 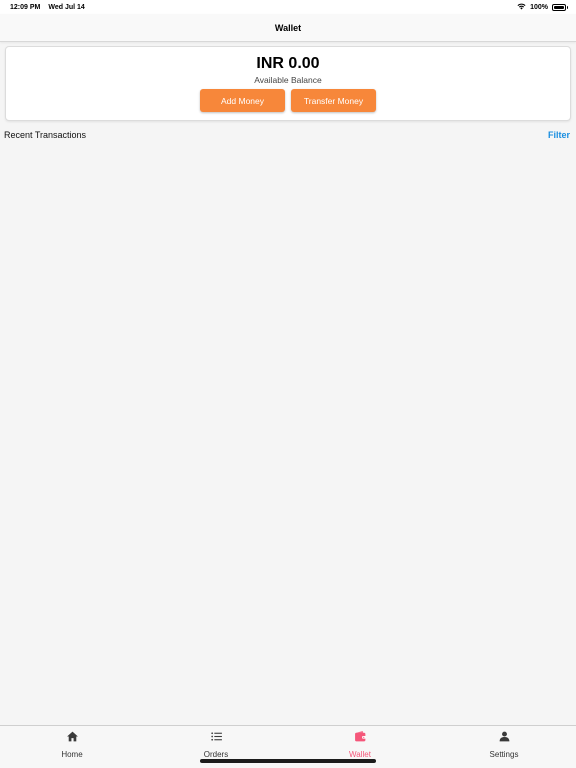 What do you see at coordinates (25, 7) in the screenshot?
I see `status-time: 12:09 PM` at bounding box center [25, 7].